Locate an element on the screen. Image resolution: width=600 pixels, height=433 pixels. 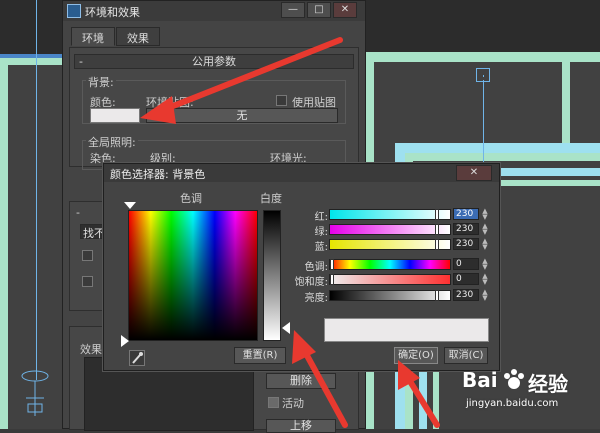
arrow-to-background-swatch-icon is located at coordinates (241, 80).